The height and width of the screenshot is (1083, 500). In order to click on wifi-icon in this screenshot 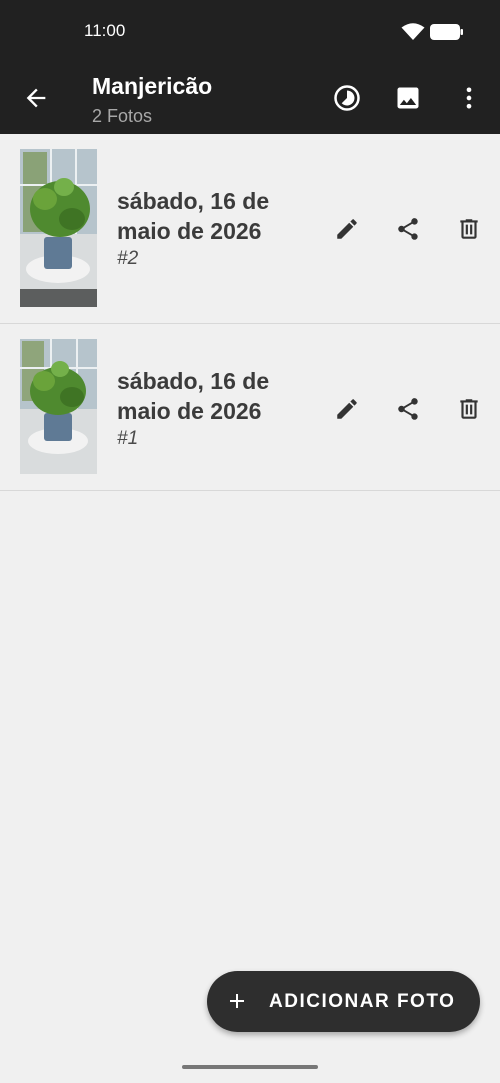, I will do `click(413, 34)`.